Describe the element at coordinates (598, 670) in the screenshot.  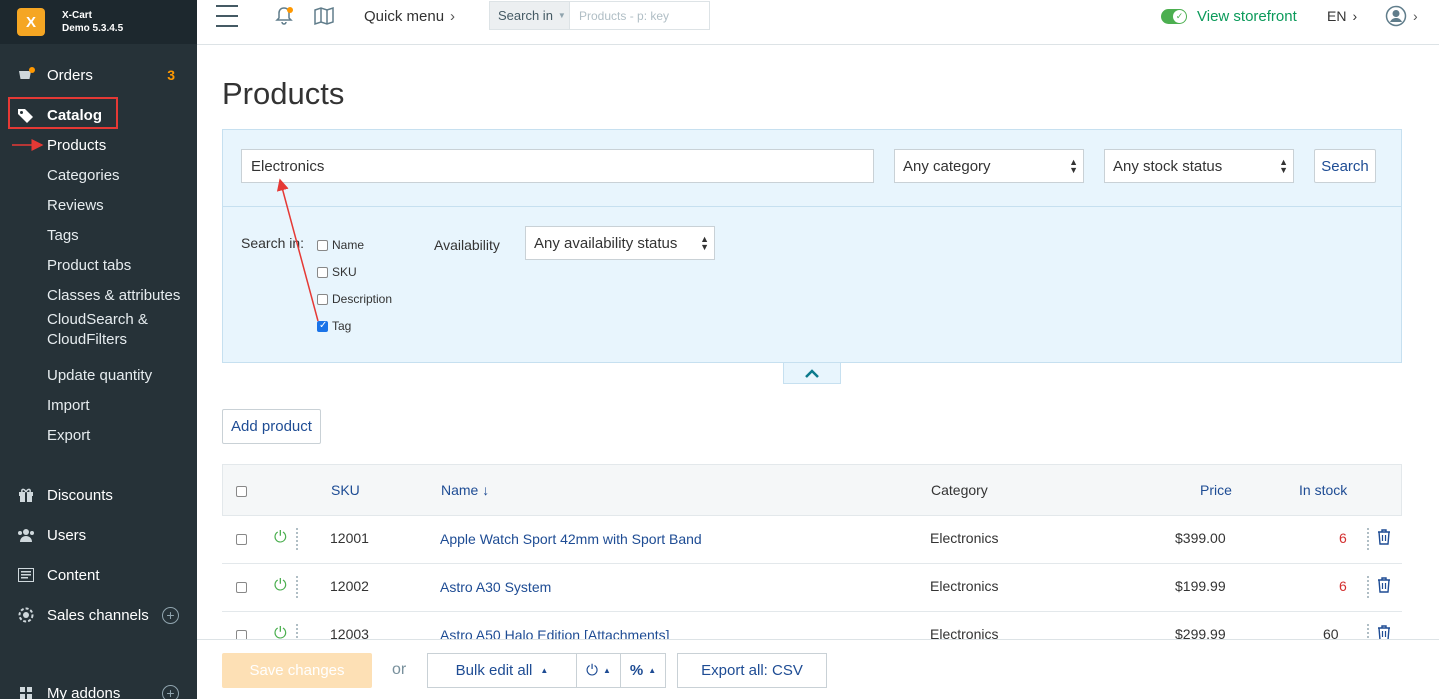
I see `bulk-power-button: ⏻ ▲` at that location.